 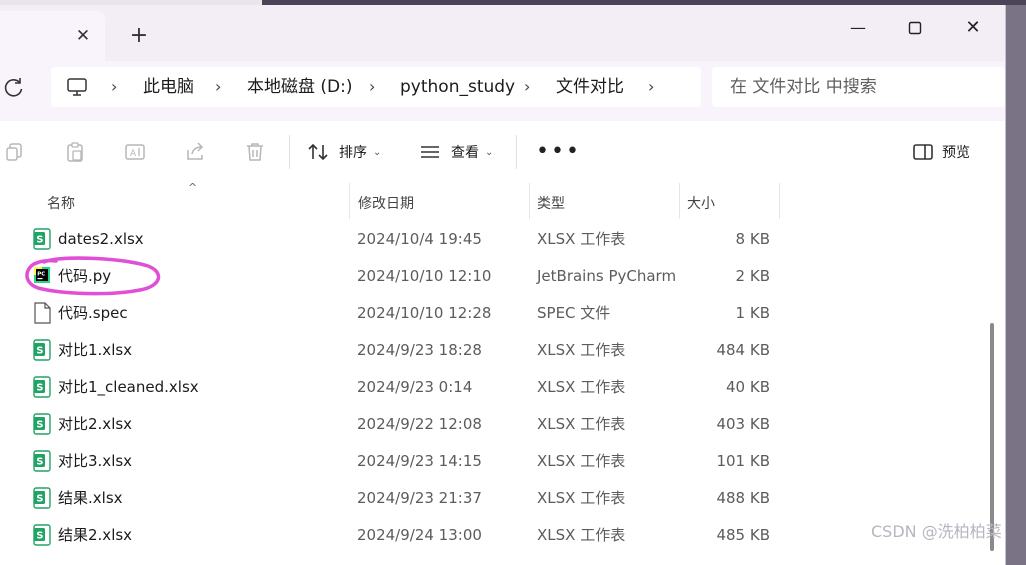 What do you see at coordinates (419, 350) in the screenshot?
I see `file-modified-date: 2024/9/23 18:28` at bounding box center [419, 350].